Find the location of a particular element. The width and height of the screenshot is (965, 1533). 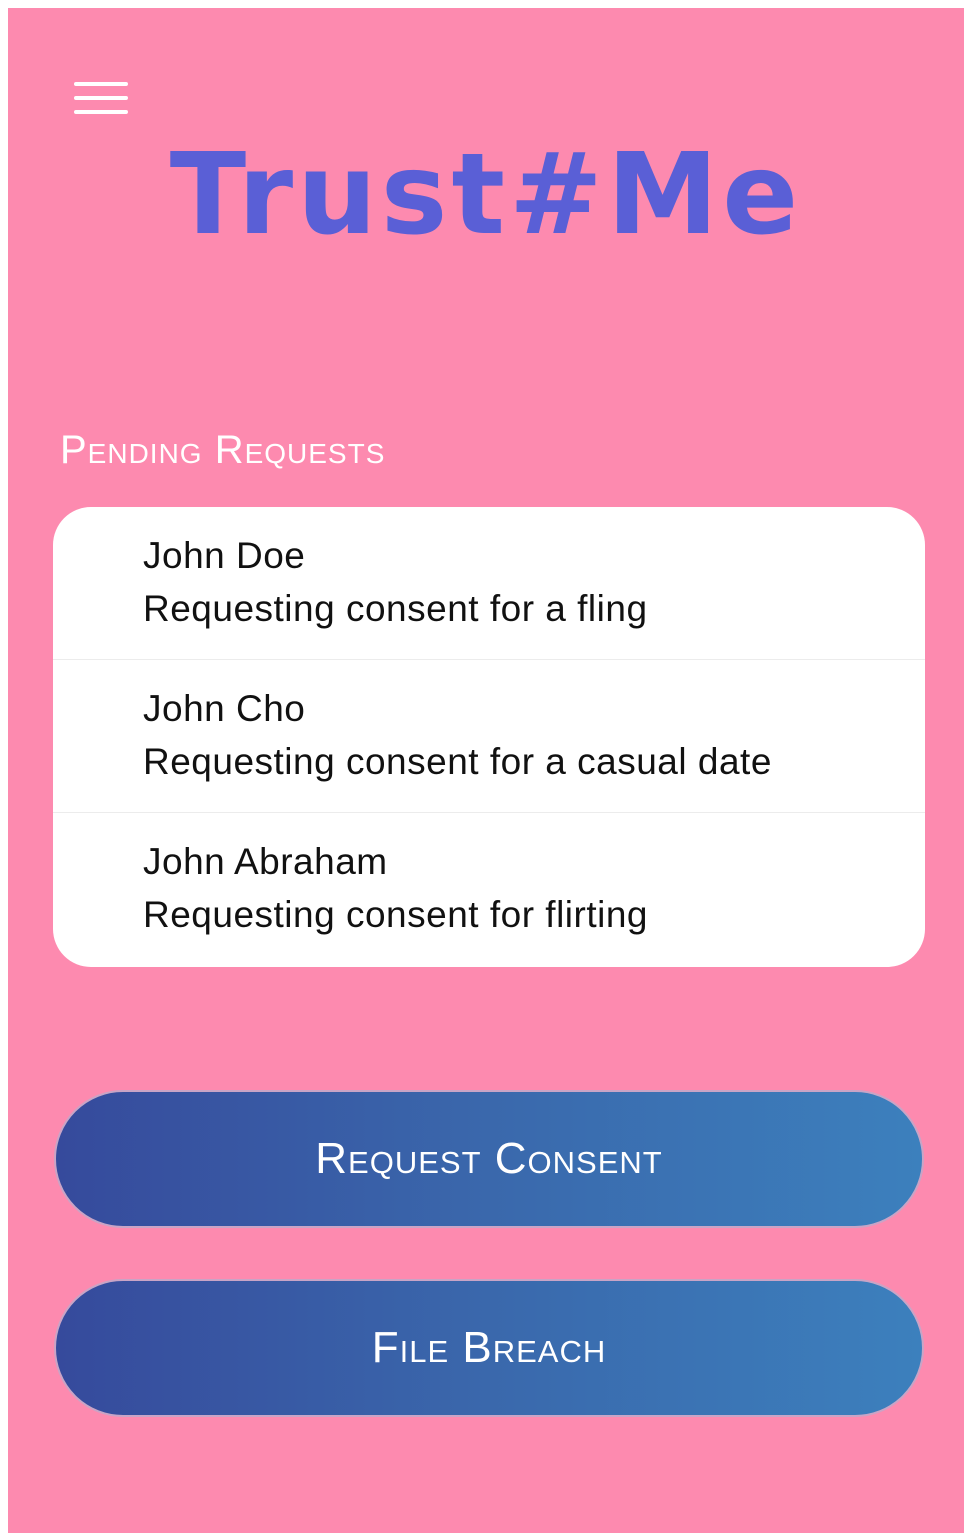

request-name: John Doe is located at coordinates (224, 555).